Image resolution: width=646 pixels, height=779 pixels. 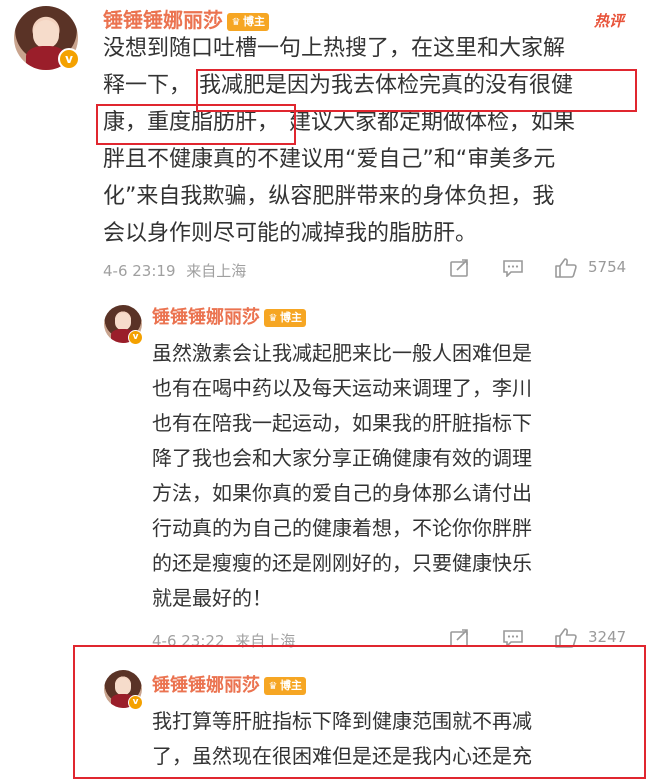 What do you see at coordinates (607, 267) in the screenshot?
I see `like-count: 5754` at bounding box center [607, 267].